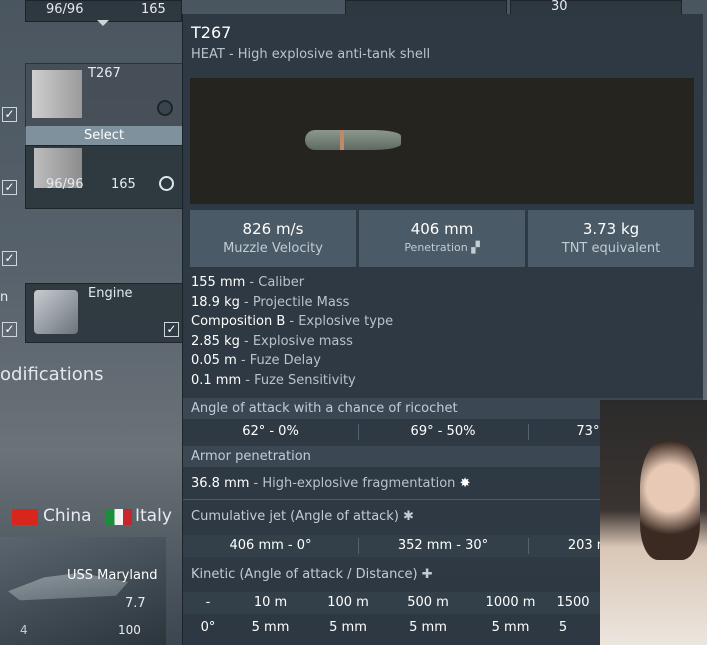 The height and width of the screenshot is (645, 707). What do you see at coordinates (248, 282) in the screenshot?
I see `prop-caliber: 155 mm - Caliber` at bounding box center [248, 282].